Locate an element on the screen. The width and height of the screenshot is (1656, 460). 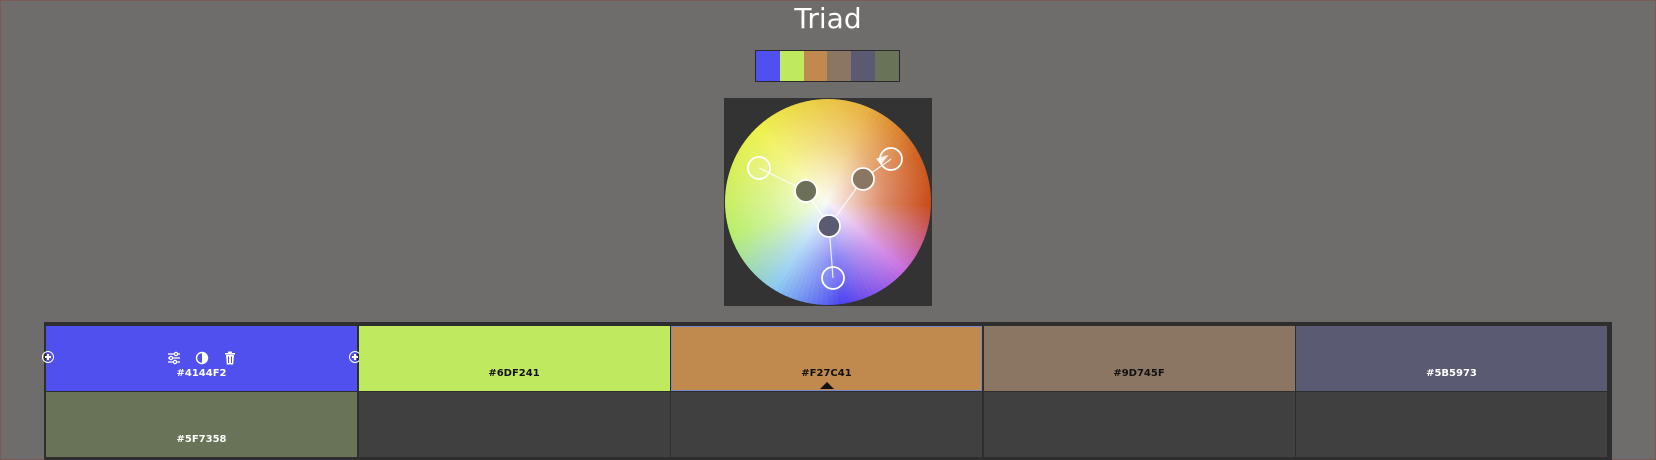
sliders-icon is located at coordinates (174, 358).